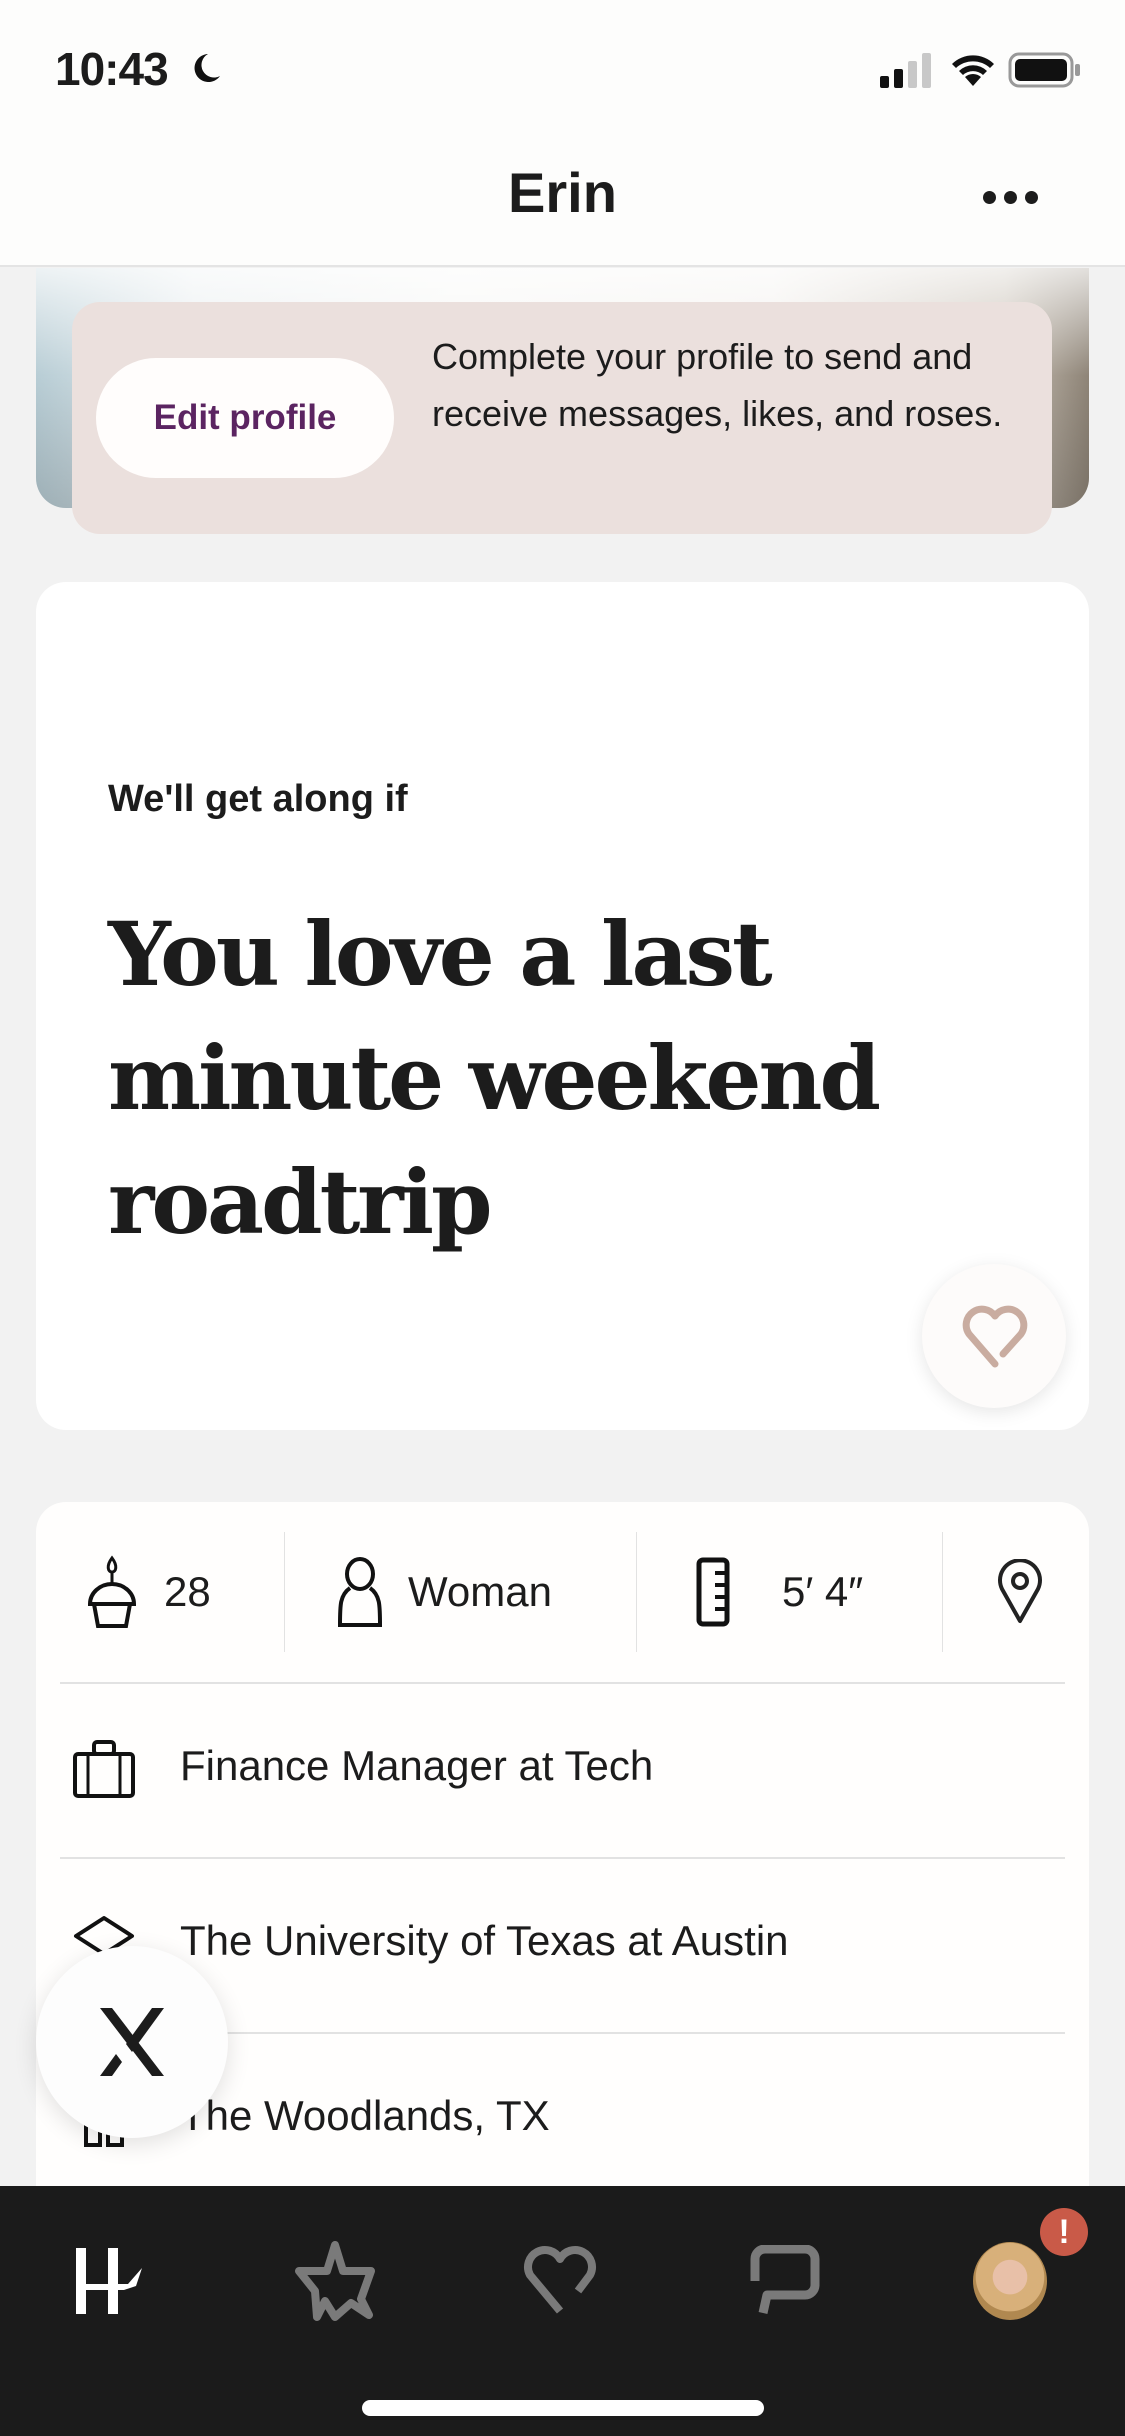  Describe the element at coordinates (779, 1592) in the screenshot. I see `vital-height: 5′ 4″` at that location.